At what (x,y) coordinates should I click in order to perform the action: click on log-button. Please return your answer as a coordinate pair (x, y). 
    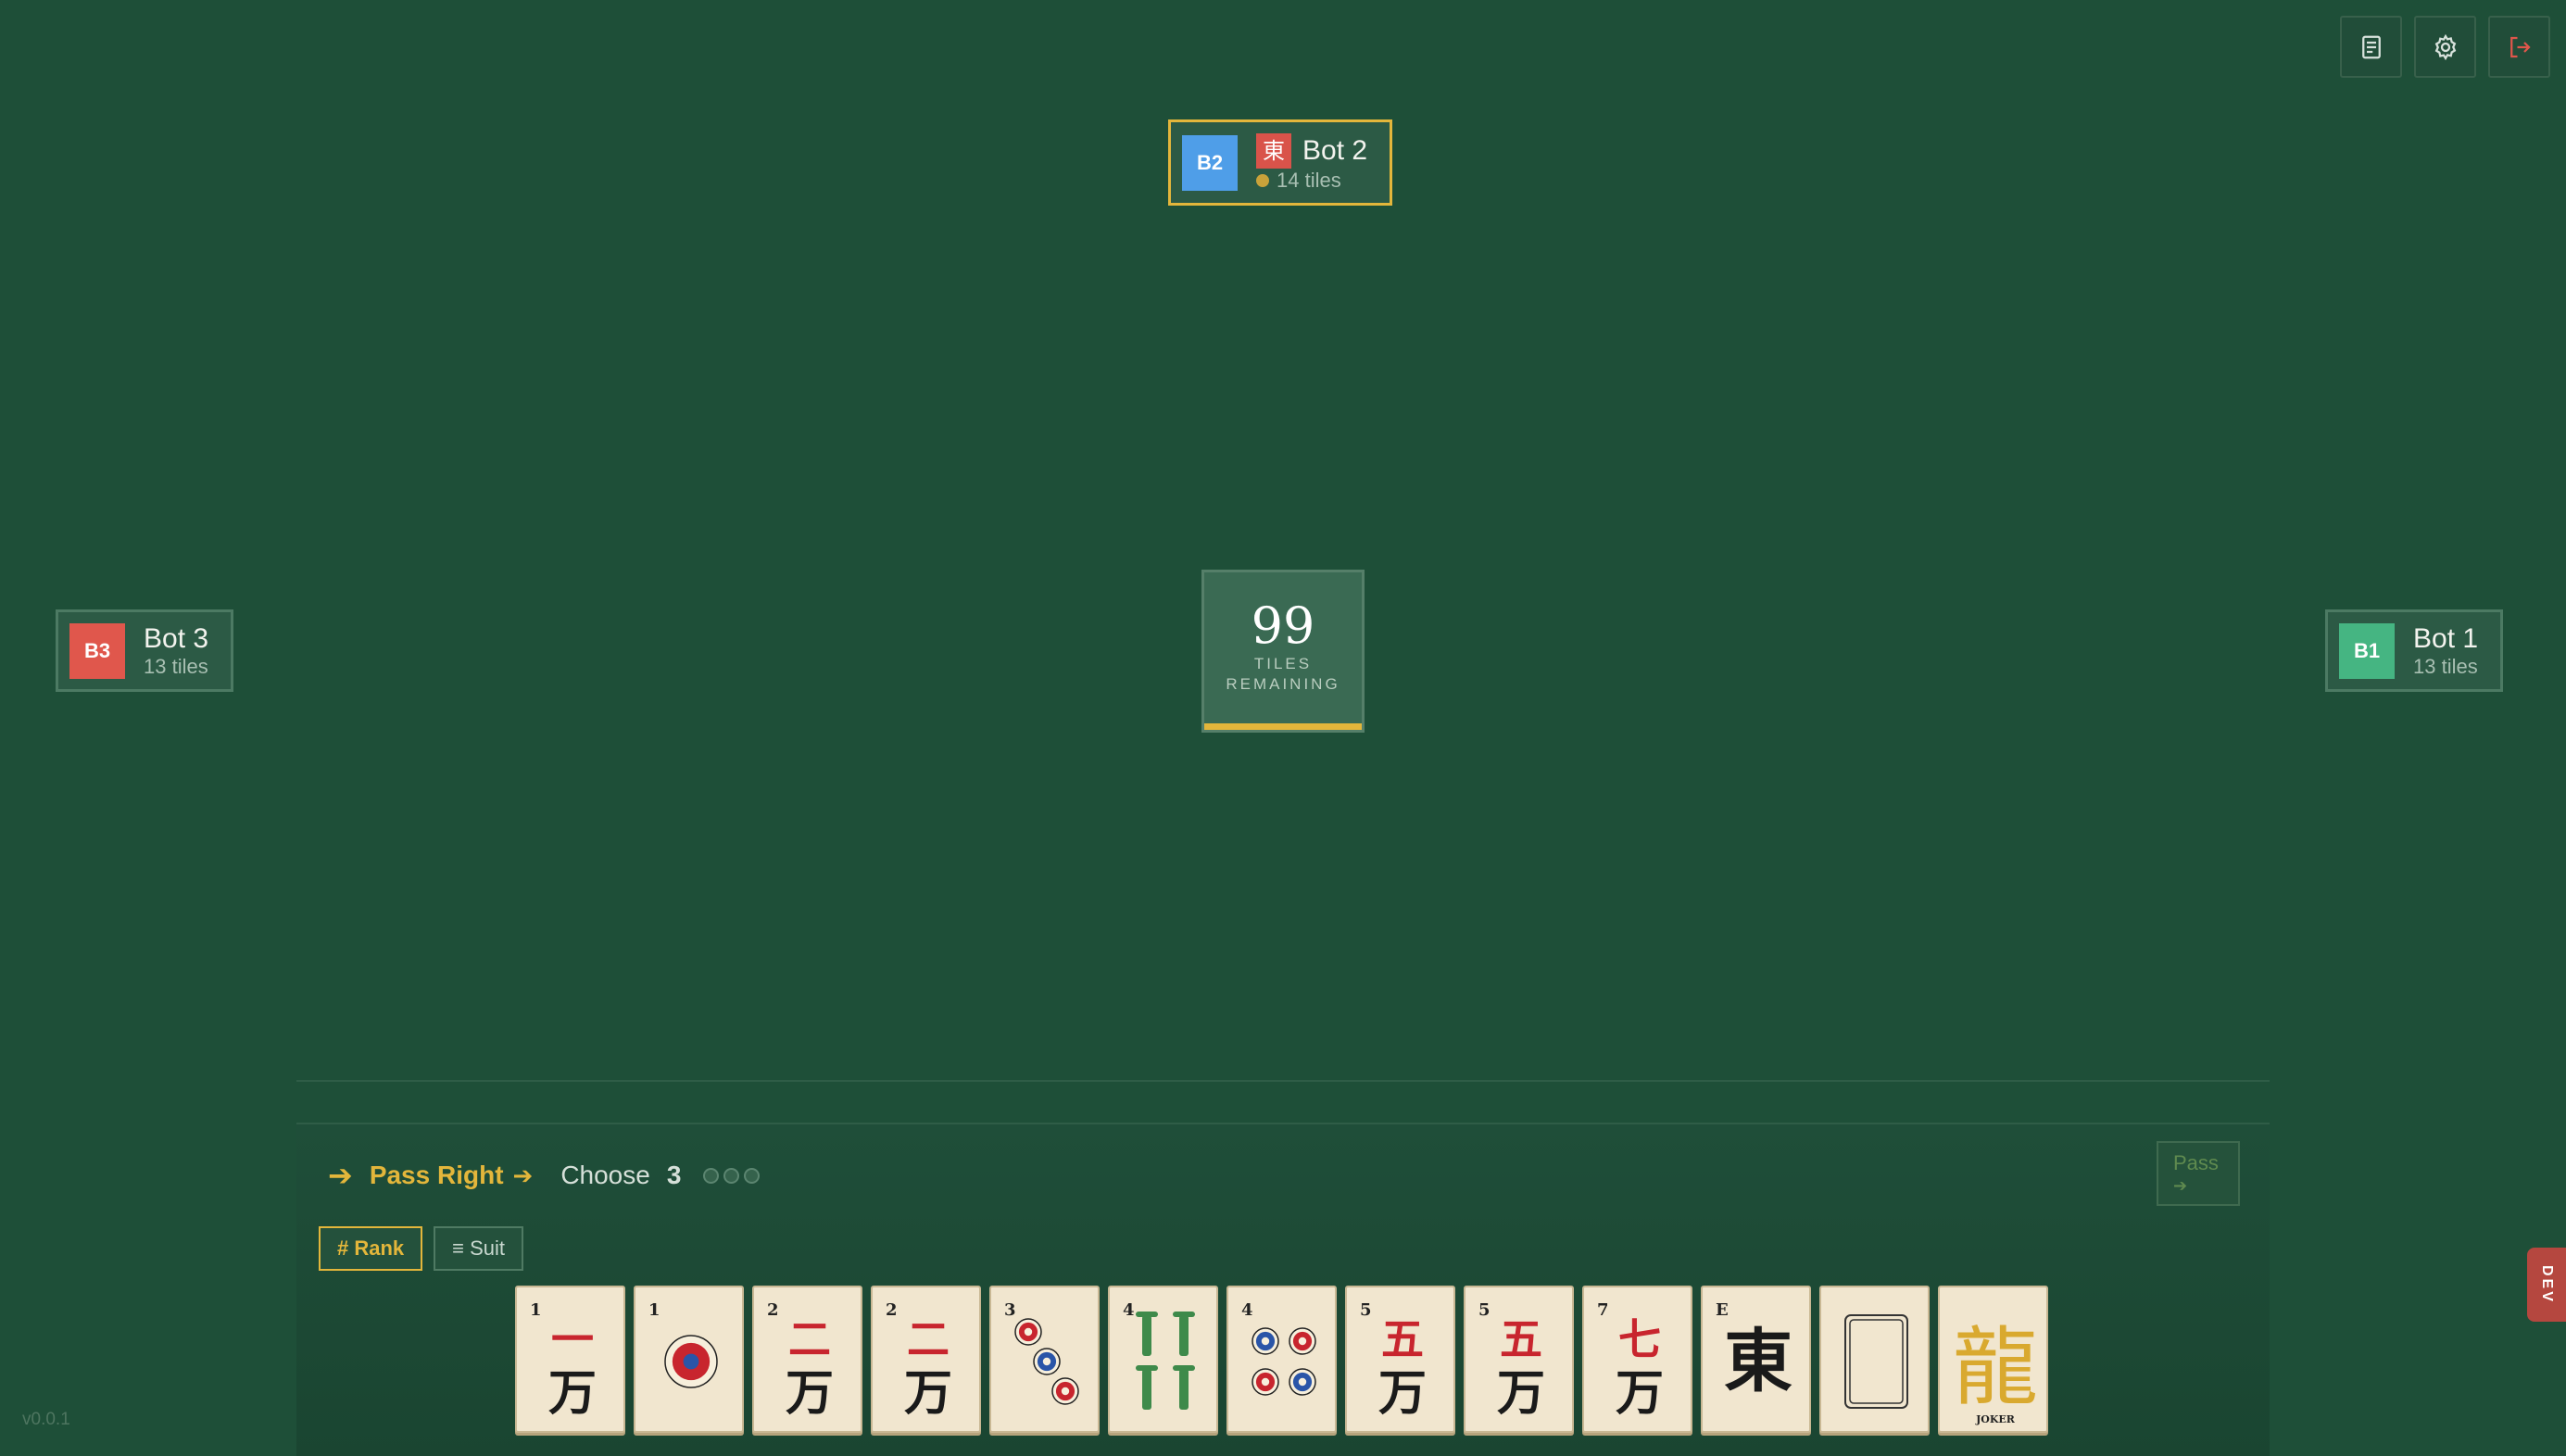
    Looking at the image, I should click on (2371, 47).